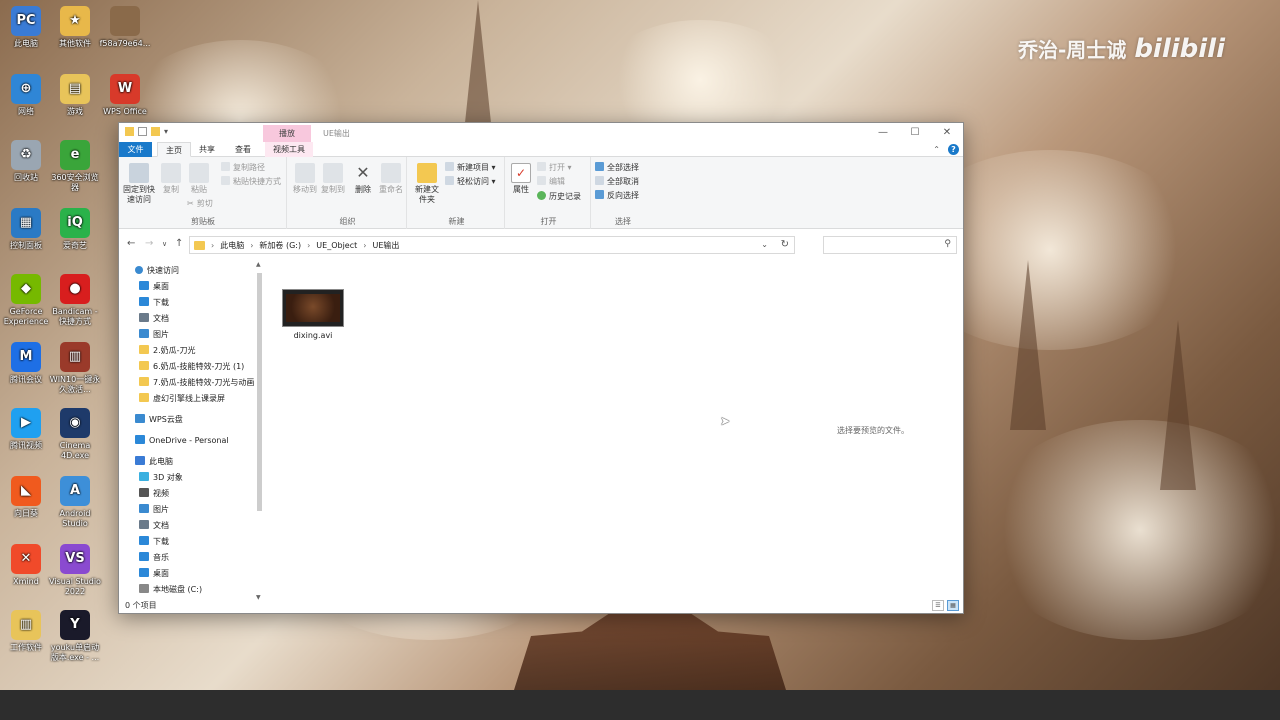  I want to click on desktop-icon: ◆ GeForce Experience, so click(26, 300).